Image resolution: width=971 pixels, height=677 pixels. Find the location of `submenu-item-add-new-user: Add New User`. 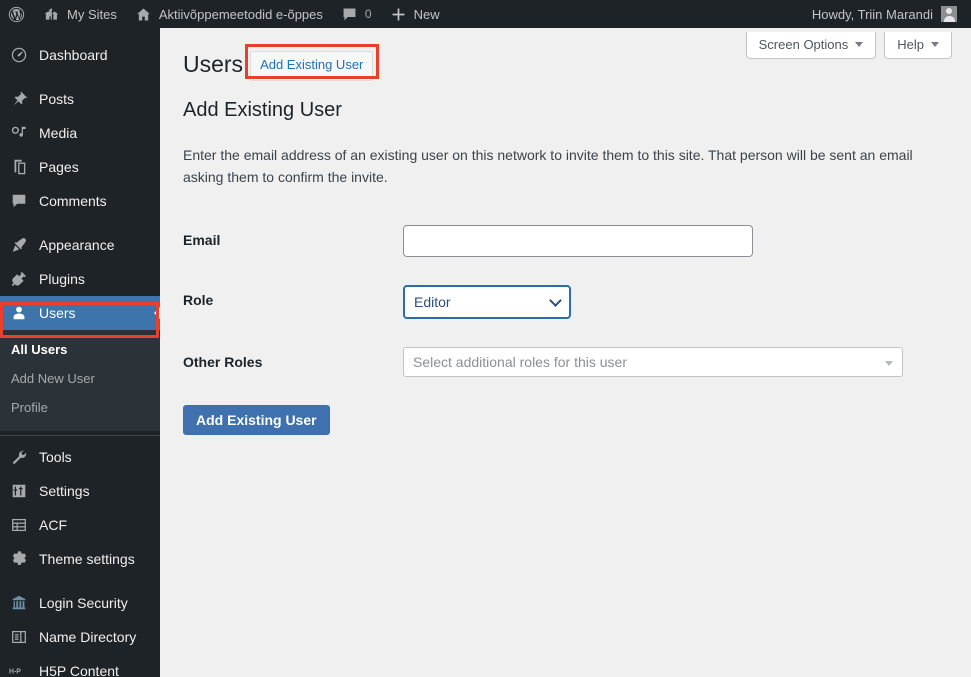

submenu-item-add-new-user: Add New User is located at coordinates (80, 379).